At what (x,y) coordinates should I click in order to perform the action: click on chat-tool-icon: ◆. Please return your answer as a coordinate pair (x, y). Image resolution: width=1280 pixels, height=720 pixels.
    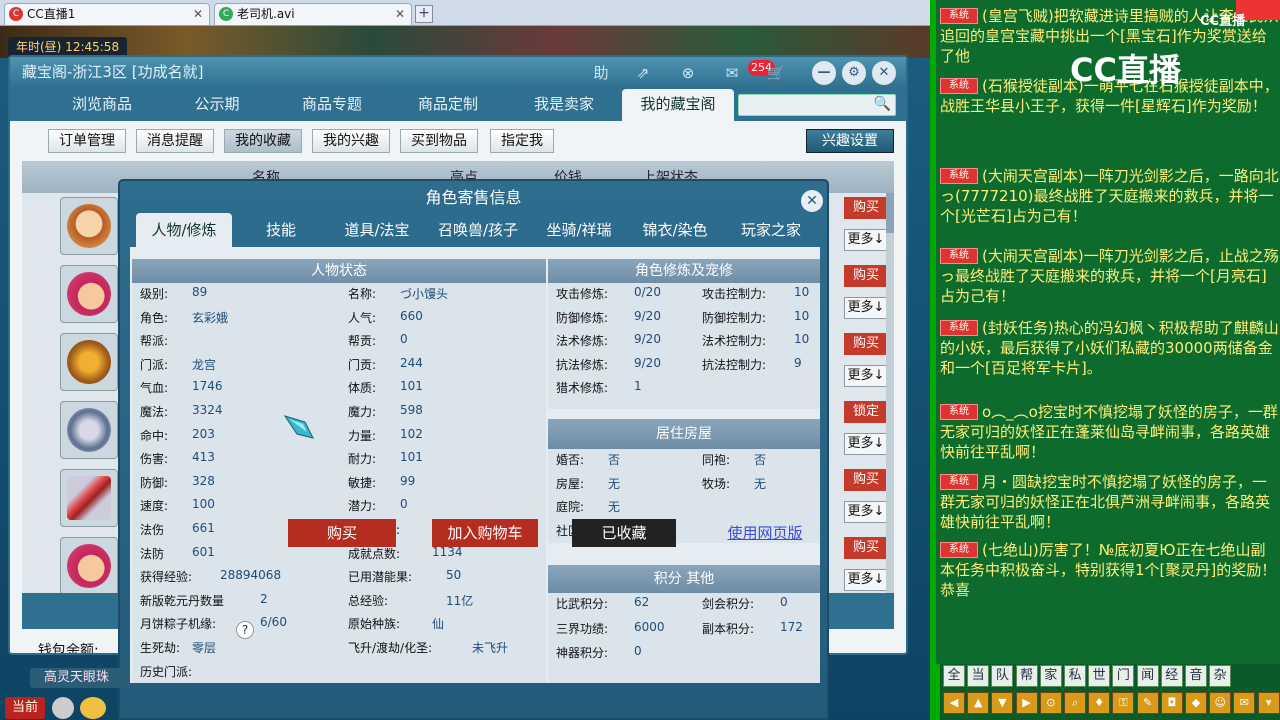
    Looking at the image, I should click on (1196, 703).